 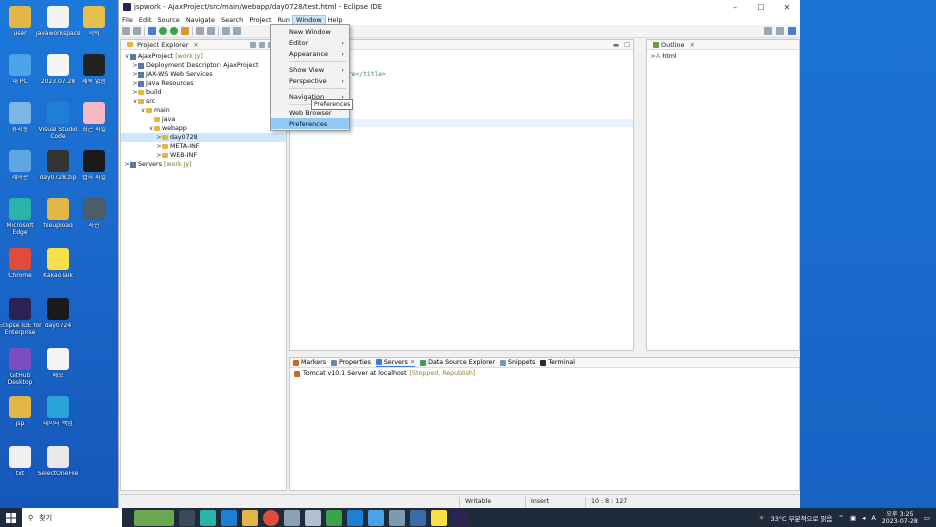 What do you see at coordinates (253, 44) in the screenshot?
I see `collapse-all-icon` at bounding box center [253, 44].